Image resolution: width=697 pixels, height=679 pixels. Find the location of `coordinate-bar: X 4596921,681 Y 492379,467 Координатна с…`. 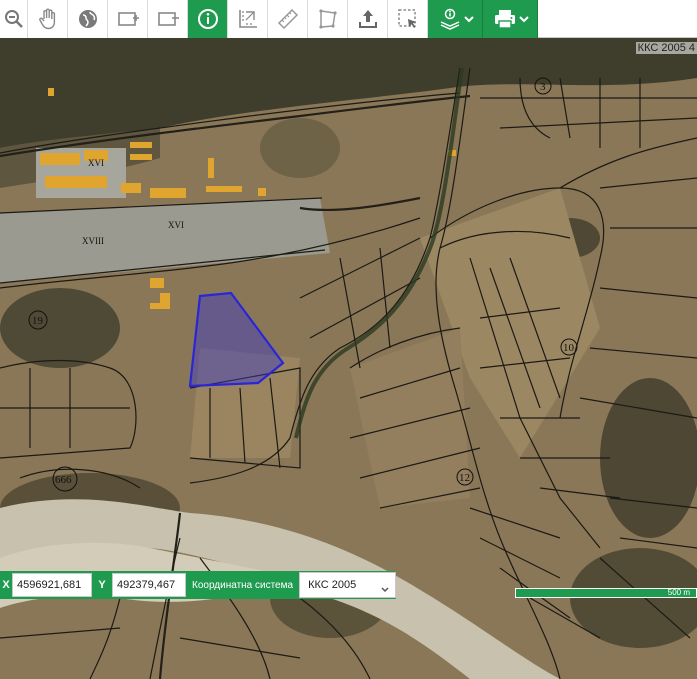

coordinate-bar: X 4596921,681 Y 492379,467 Координатна с… is located at coordinates (198, 585).